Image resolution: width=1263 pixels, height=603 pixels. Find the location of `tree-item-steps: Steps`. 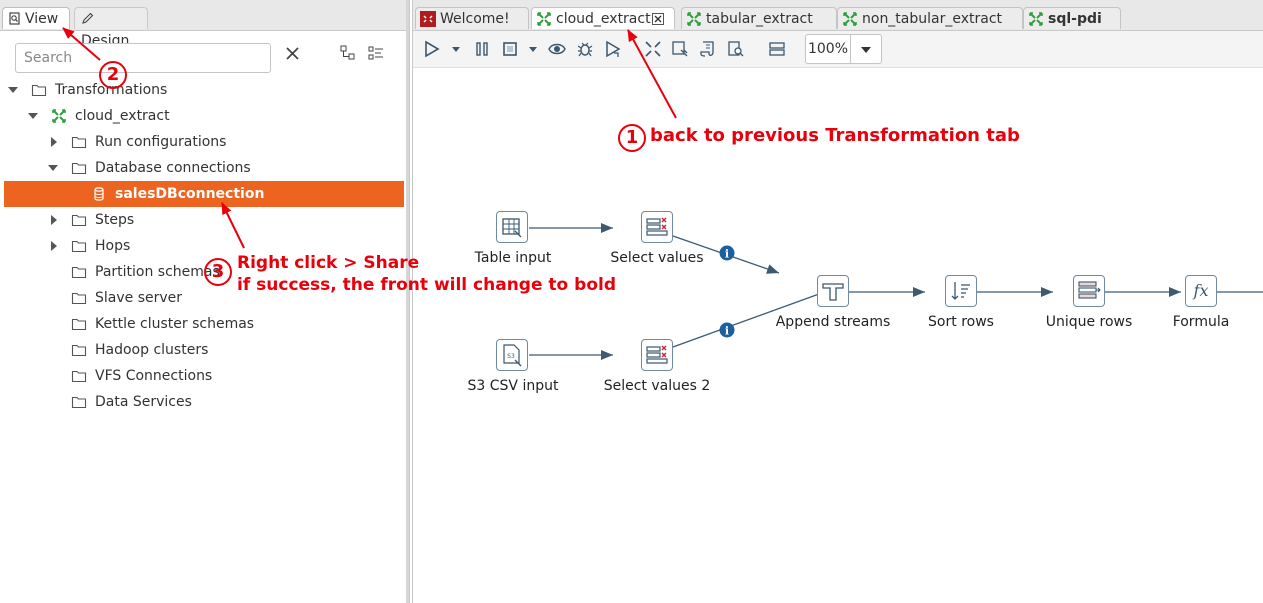

tree-item-steps: Steps is located at coordinates (202, 220).